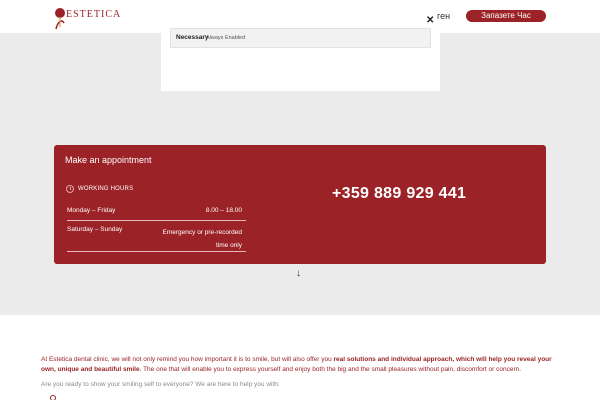  I want to click on hours-time-weekday: 8.00 – 18.00, so click(223, 210).